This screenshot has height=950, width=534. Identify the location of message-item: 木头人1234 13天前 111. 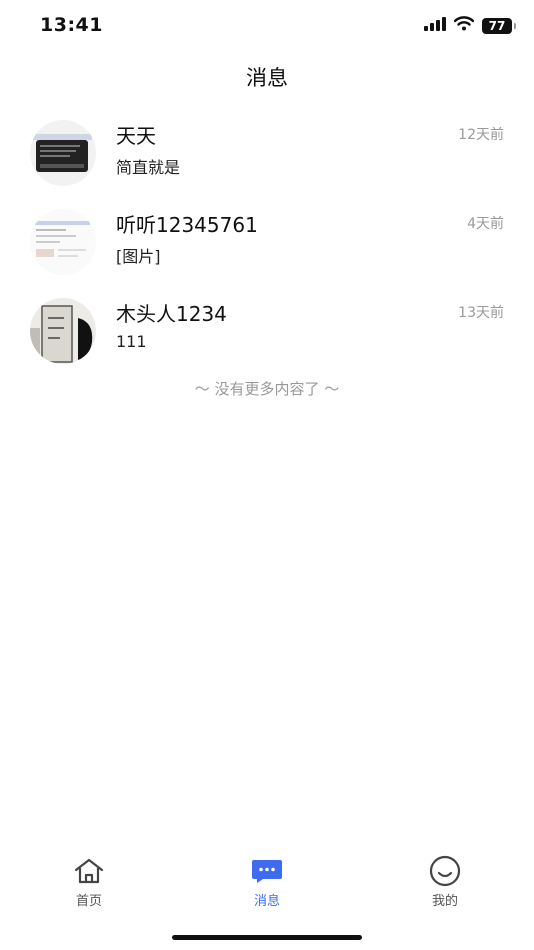
(267, 332).